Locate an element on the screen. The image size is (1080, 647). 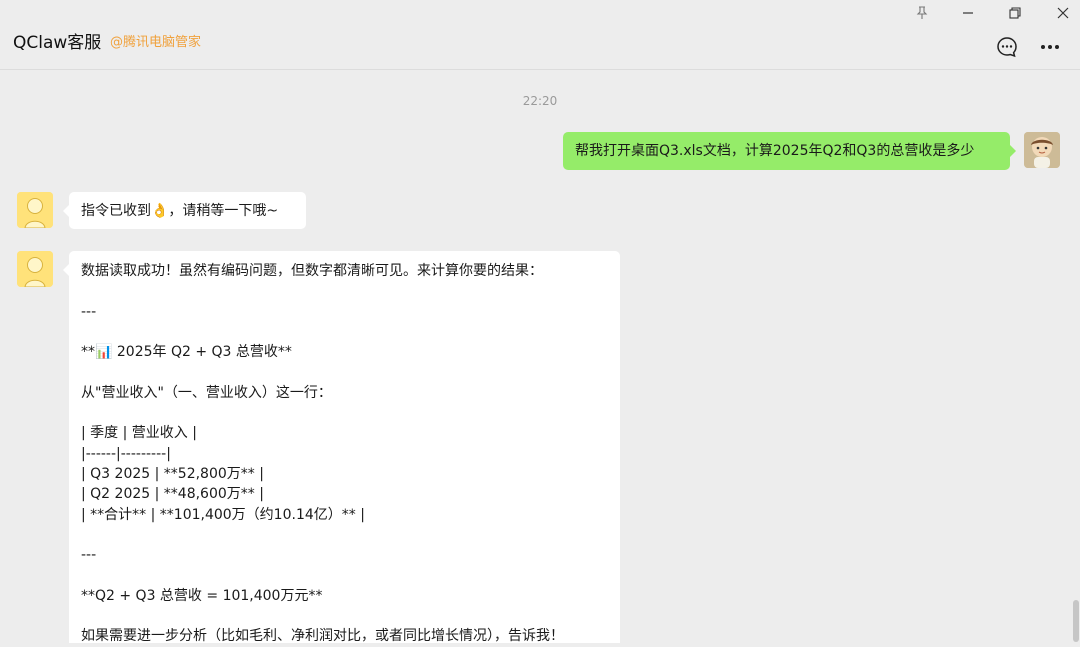
restore-icon is located at coordinates (1015, 13).